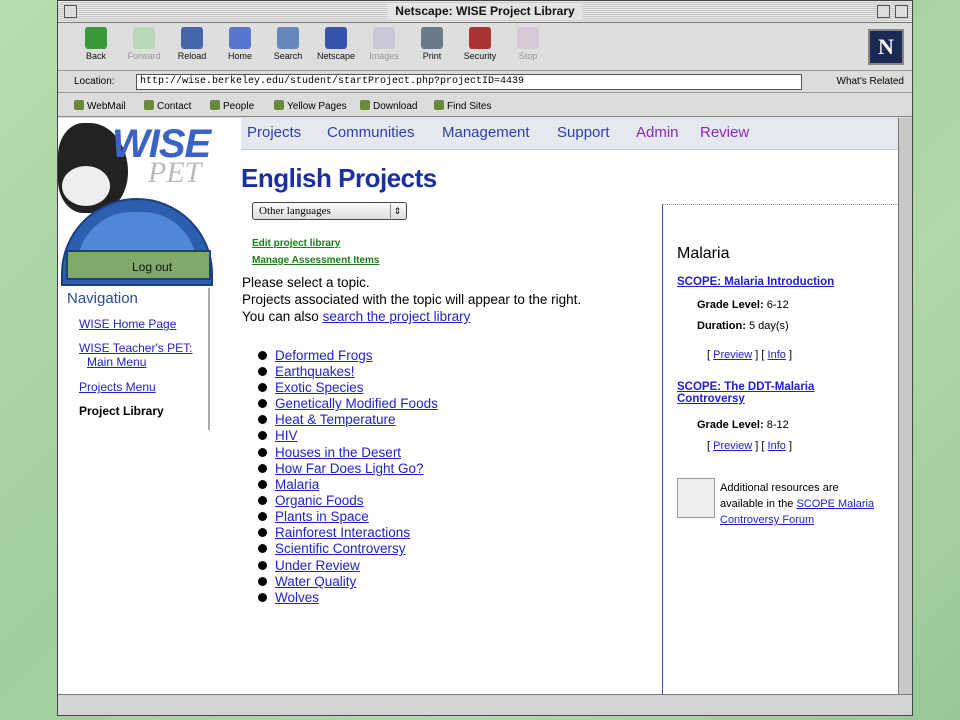 The width and height of the screenshot is (960, 720). Describe the element at coordinates (657, 132) in the screenshot. I see `nav-admin: Admin` at that location.